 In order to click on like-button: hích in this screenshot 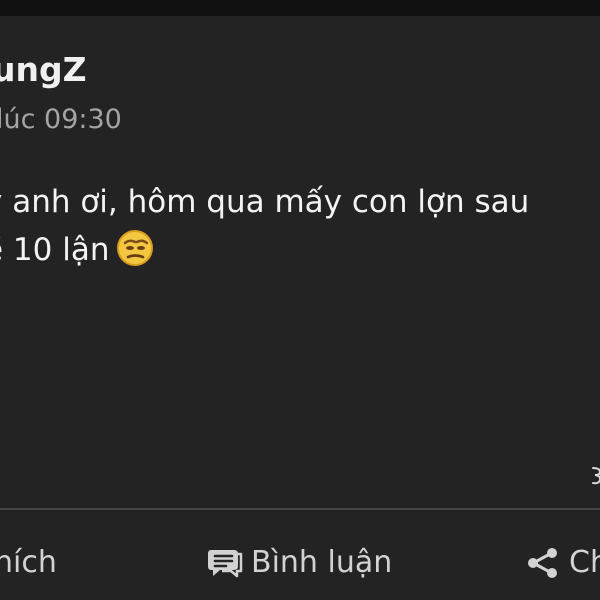, I will do `click(28, 555)`.